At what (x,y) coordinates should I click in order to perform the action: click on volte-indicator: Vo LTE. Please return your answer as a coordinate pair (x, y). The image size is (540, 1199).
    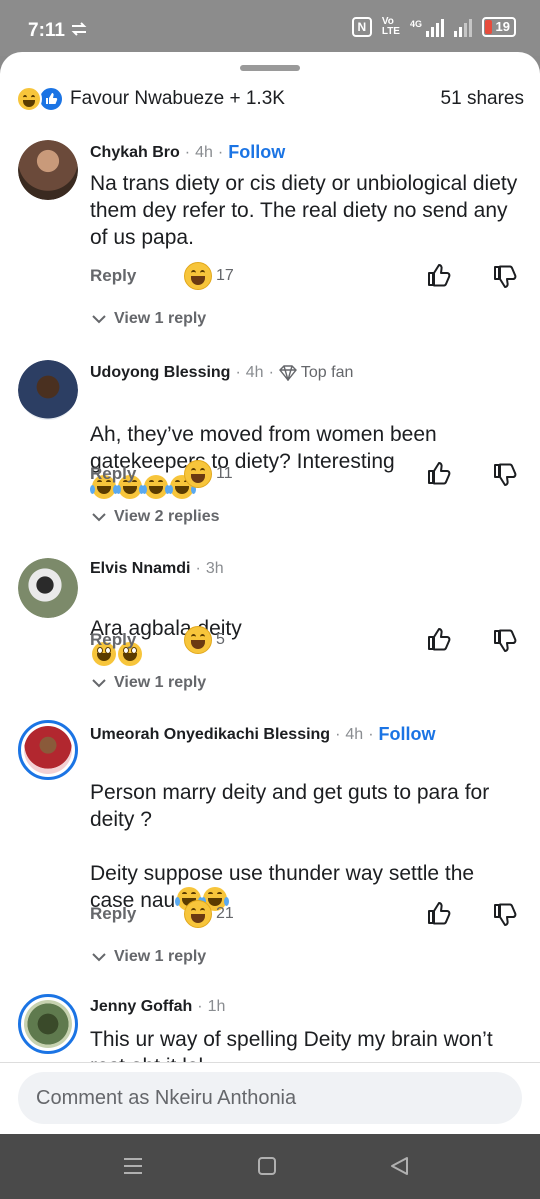
    Looking at the image, I should click on (390, 26).